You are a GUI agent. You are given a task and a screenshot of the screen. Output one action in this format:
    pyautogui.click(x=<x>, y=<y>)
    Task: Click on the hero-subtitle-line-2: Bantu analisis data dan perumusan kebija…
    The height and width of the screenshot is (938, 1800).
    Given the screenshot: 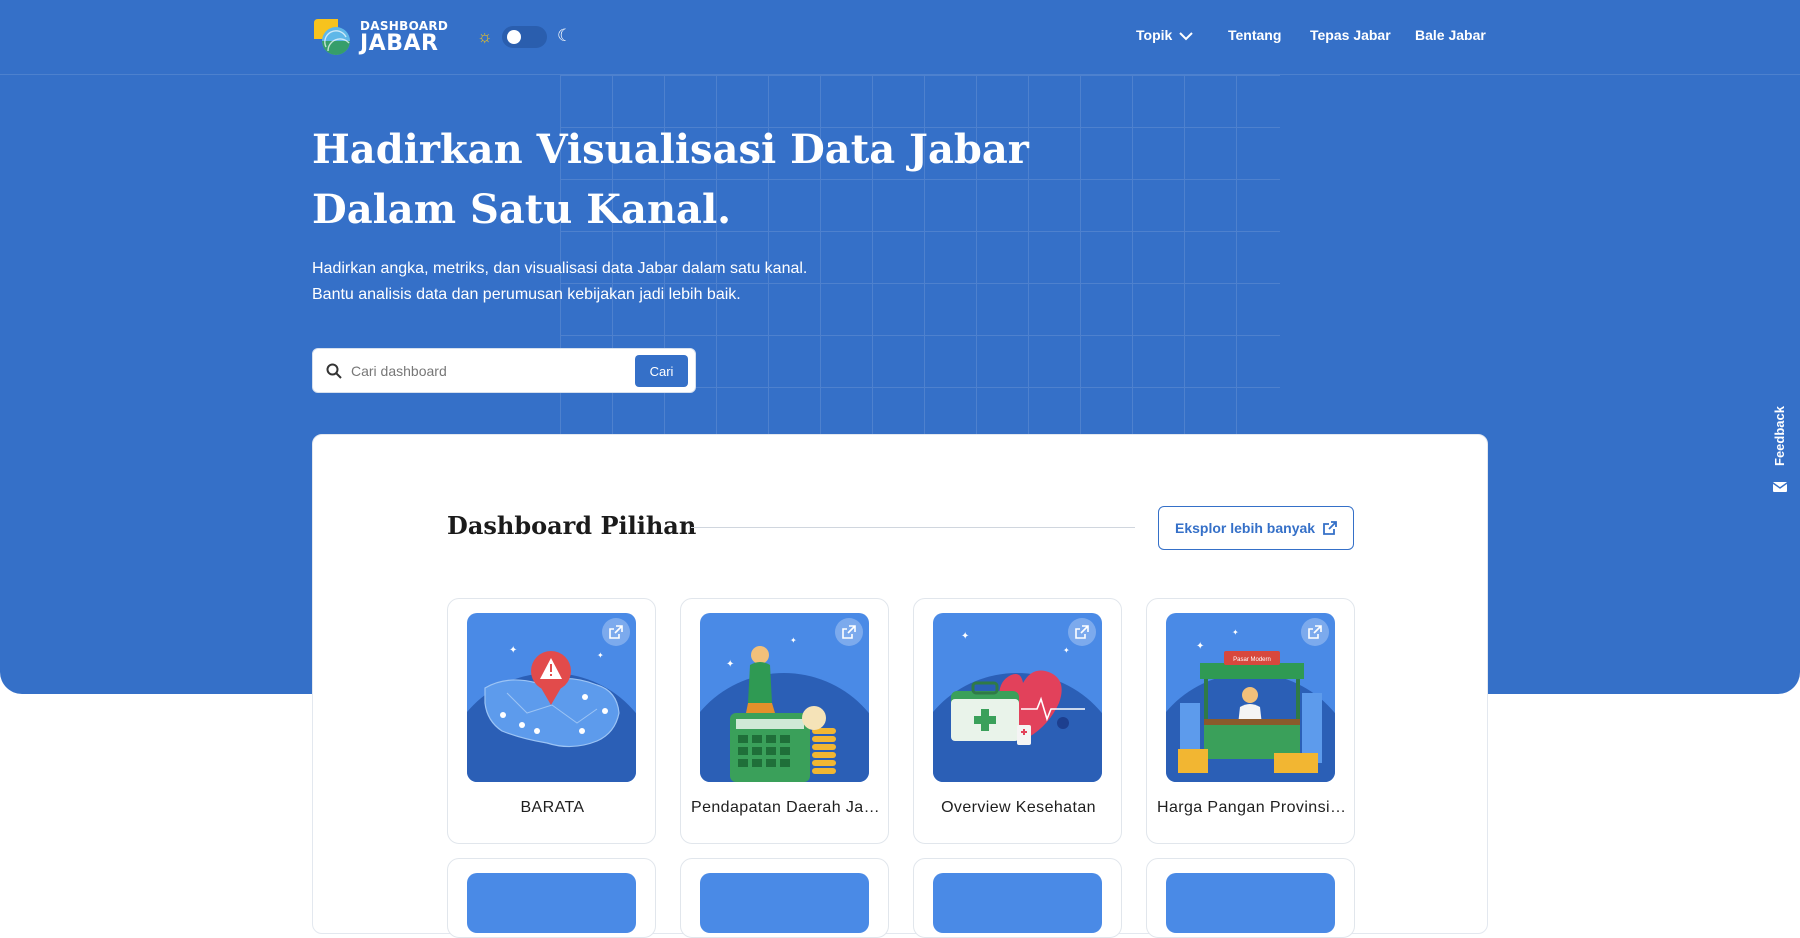 What is the action you would take?
    pyautogui.click(x=526, y=294)
    